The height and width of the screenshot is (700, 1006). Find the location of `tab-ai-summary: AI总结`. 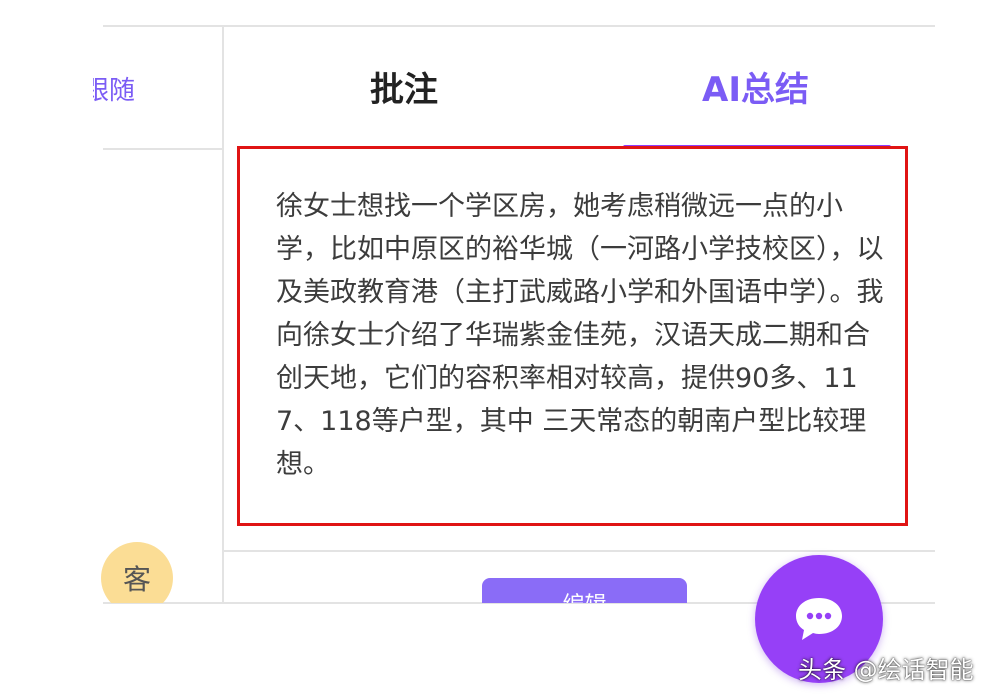

tab-ai-summary: AI总结 is located at coordinates (755, 86).